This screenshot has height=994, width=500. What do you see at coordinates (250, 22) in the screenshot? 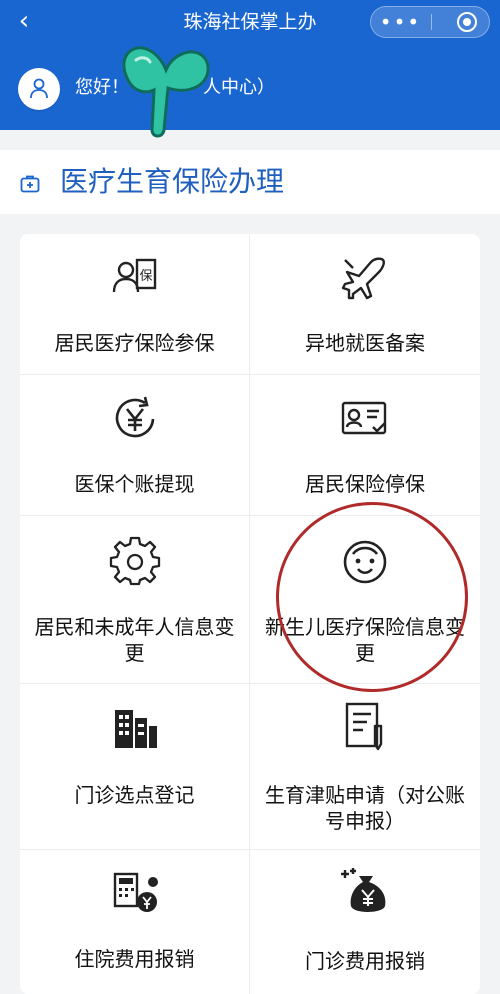
I see `nav-bar: ‹ 珠海社保掌上办 •••` at bounding box center [250, 22].